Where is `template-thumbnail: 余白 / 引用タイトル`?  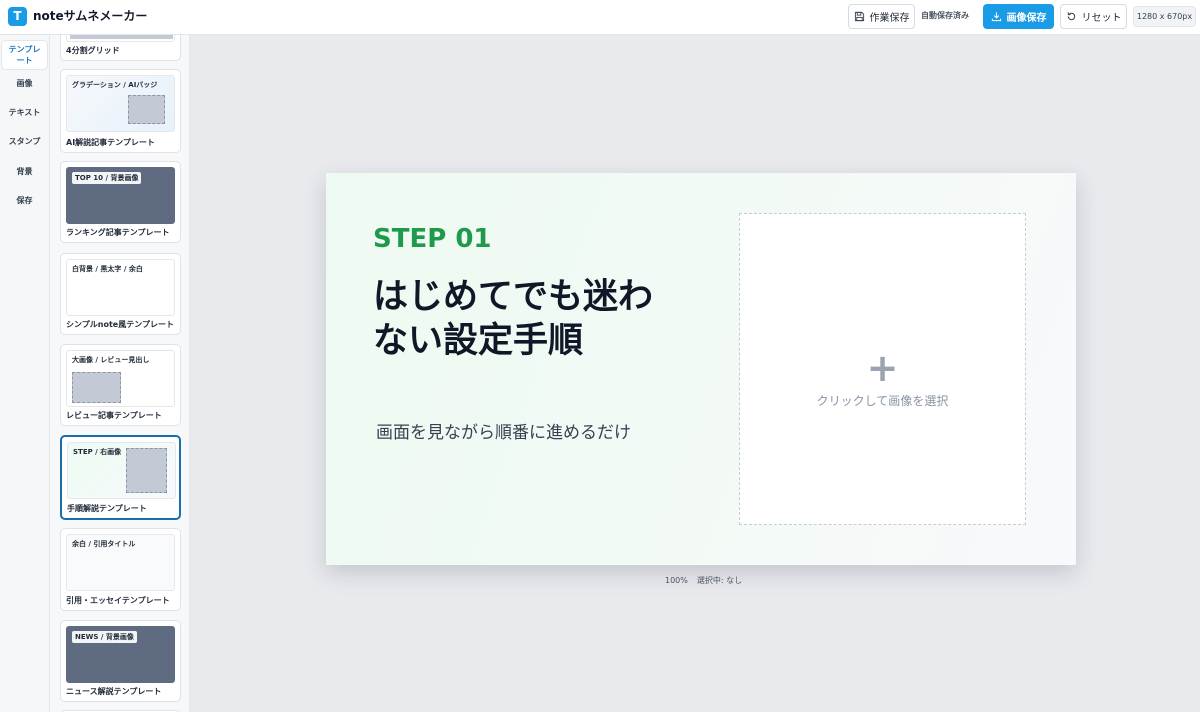
template-thumbnail: 余白 / 引用タイトル is located at coordinates (120, 562).